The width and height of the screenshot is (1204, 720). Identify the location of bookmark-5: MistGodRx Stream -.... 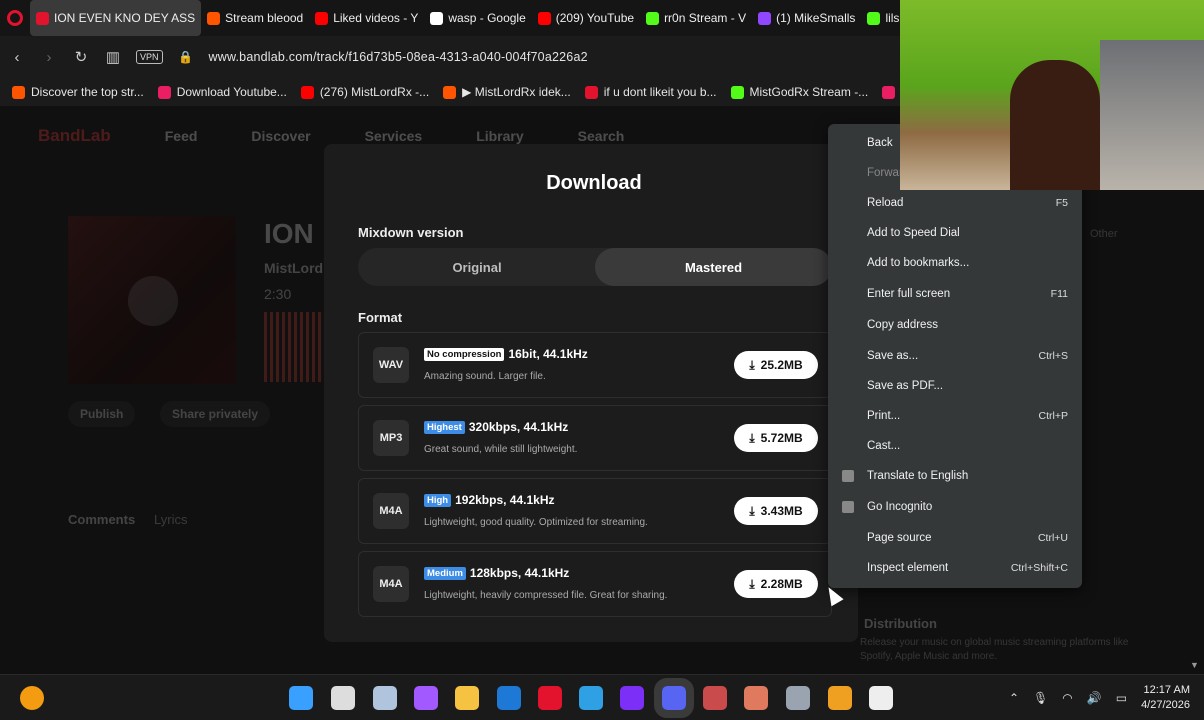
(799, 92).